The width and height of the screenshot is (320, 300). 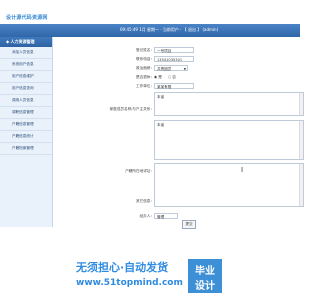 What do you see at coordinates (26, 89) in the screenshot?
I see `sidebar-item: 用户信息查询` at bounding box center [26, 89].